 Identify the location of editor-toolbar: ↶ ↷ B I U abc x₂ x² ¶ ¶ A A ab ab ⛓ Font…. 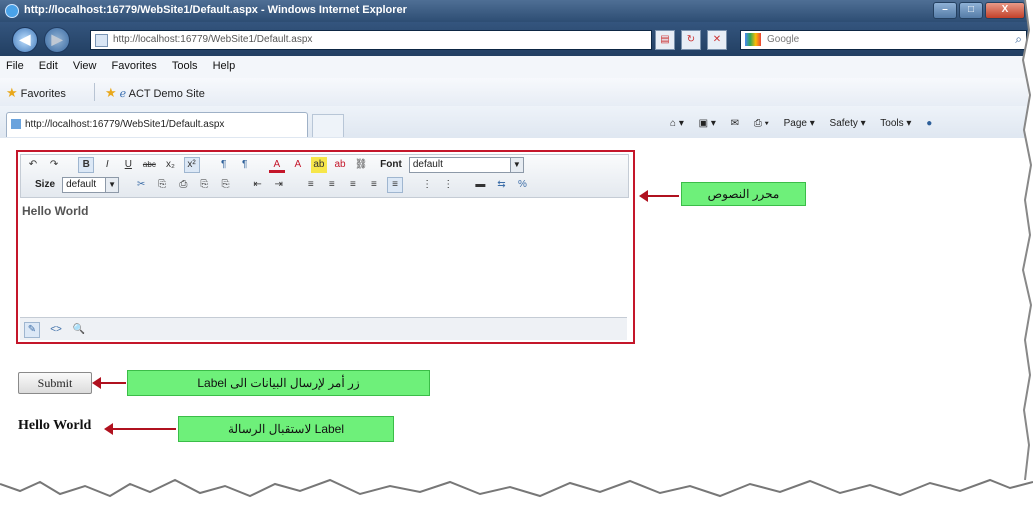
(324, 176).